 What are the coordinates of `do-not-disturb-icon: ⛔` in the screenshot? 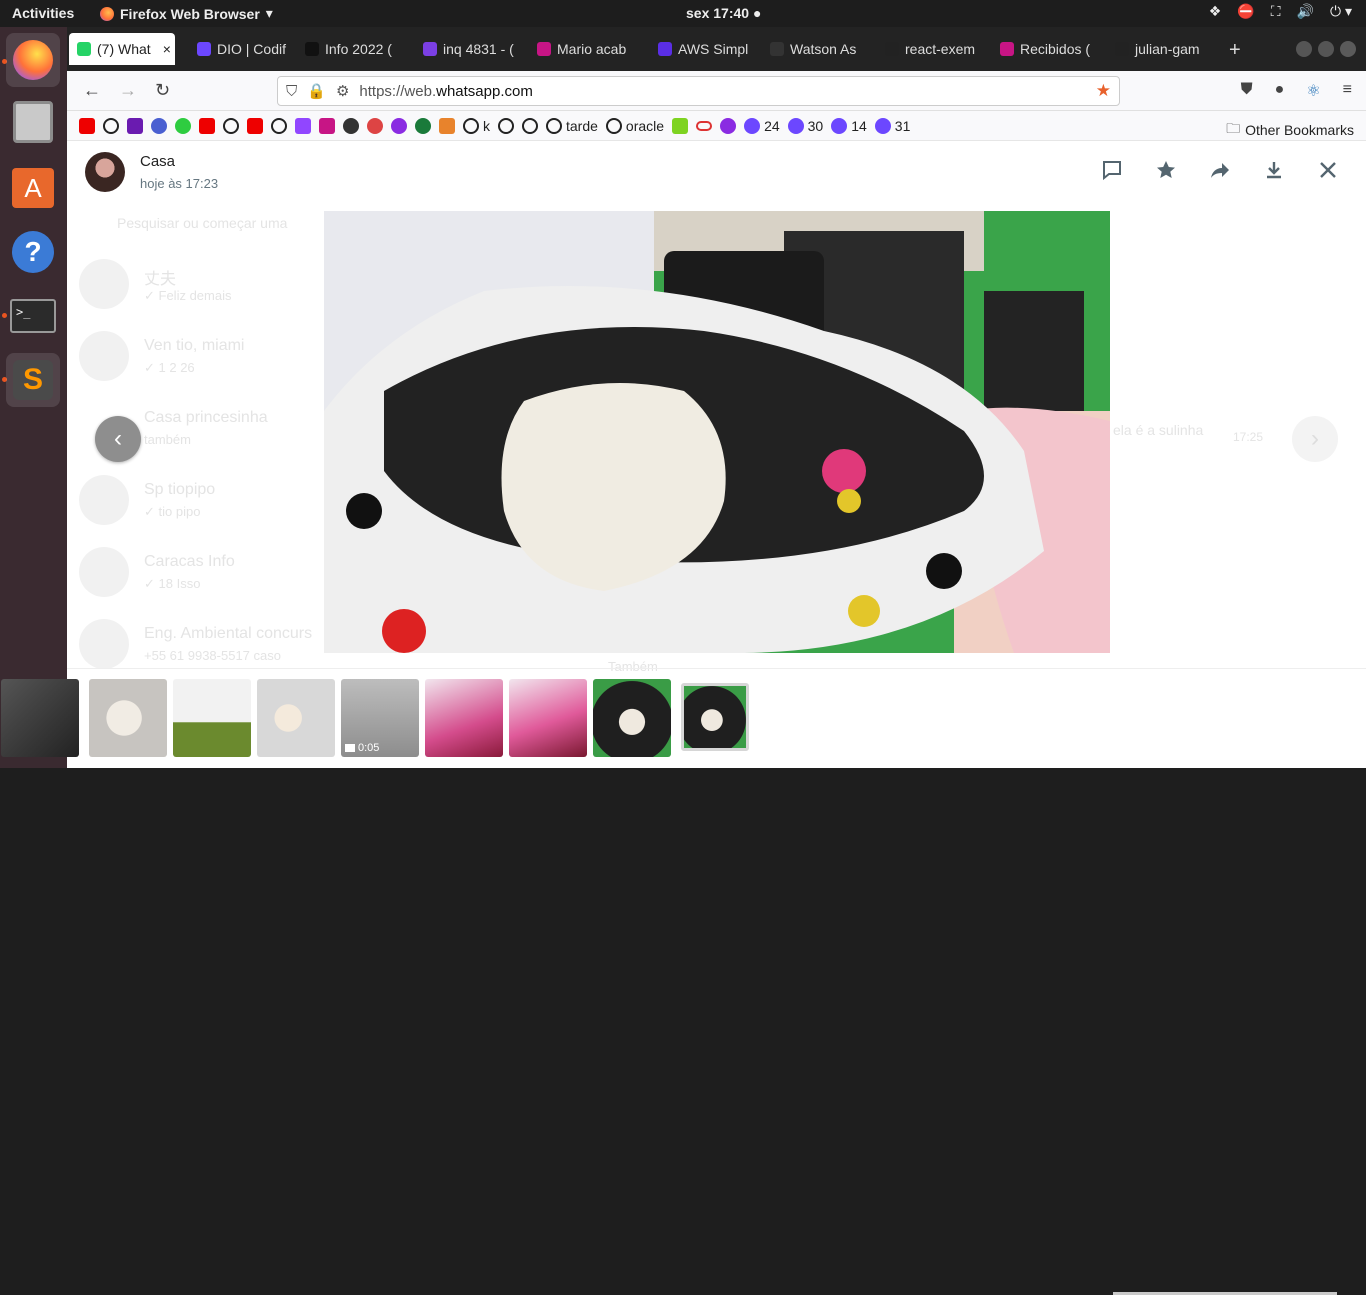 It's located at (1245, 11).